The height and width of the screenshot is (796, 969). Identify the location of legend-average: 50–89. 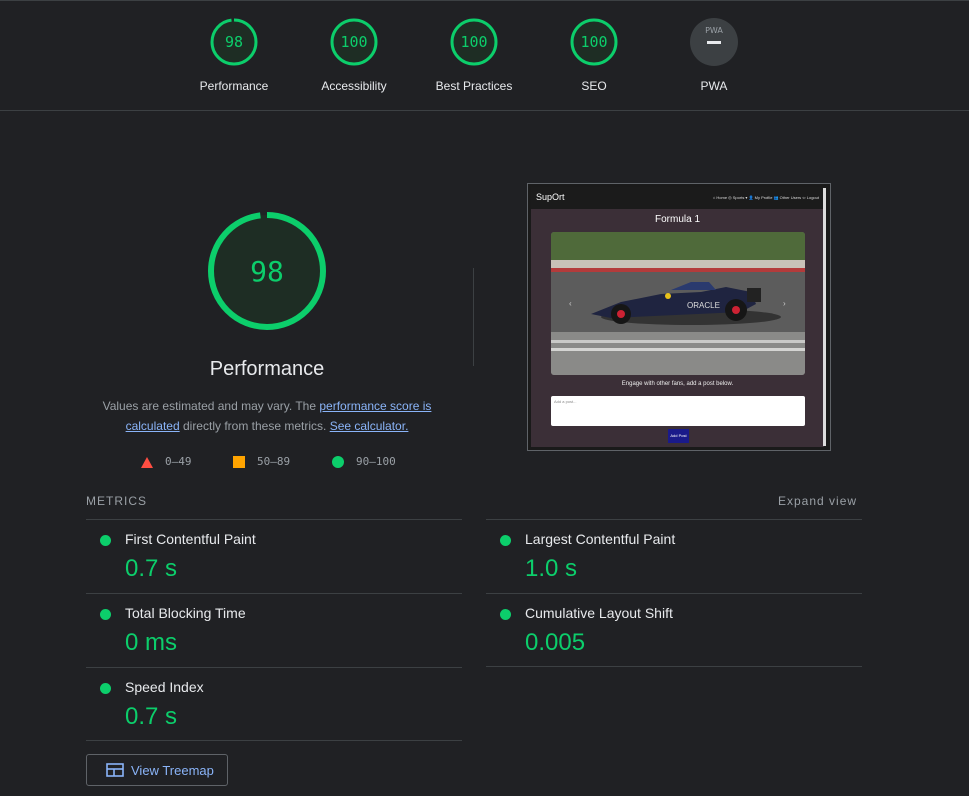
(261, 461).